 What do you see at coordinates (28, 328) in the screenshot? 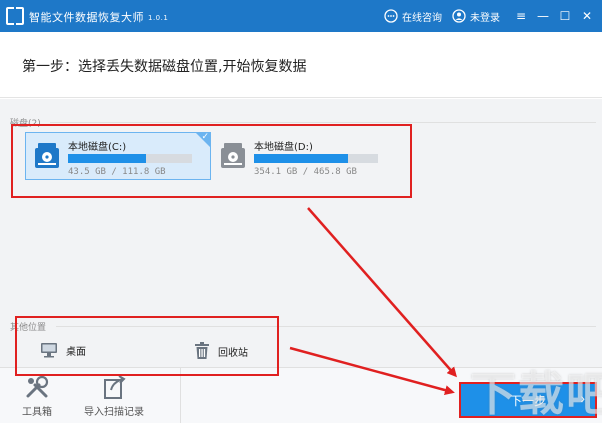
I see `other-section-label: 其他位置` at bounding box center [28, 328].